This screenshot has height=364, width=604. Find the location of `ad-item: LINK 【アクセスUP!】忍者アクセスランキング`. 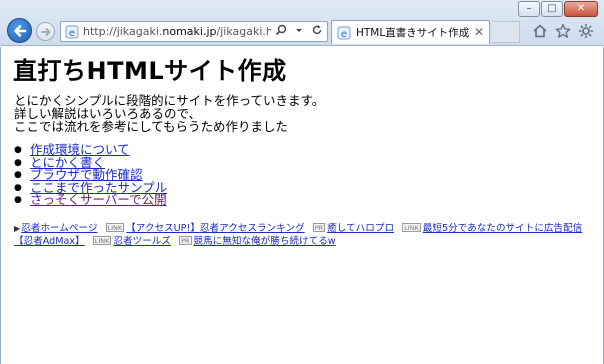

ad-item: LINK 【アクセスUP!】忍者アクセスランキング is located at coordinates (203, 228).